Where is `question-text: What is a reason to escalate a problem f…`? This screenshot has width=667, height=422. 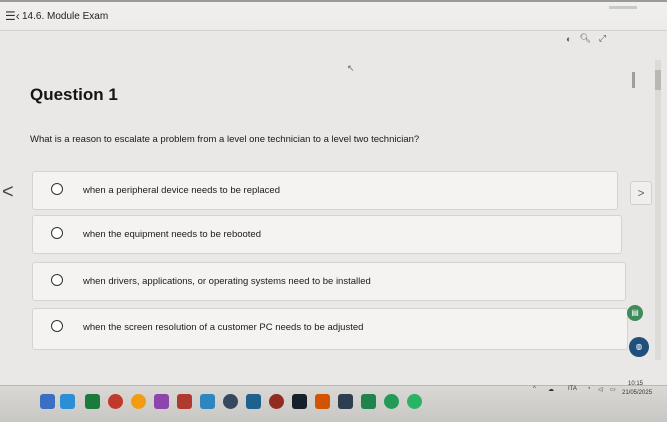
question-text: What is a reason to escalate a problem f… is located at coordinates (225, 139).